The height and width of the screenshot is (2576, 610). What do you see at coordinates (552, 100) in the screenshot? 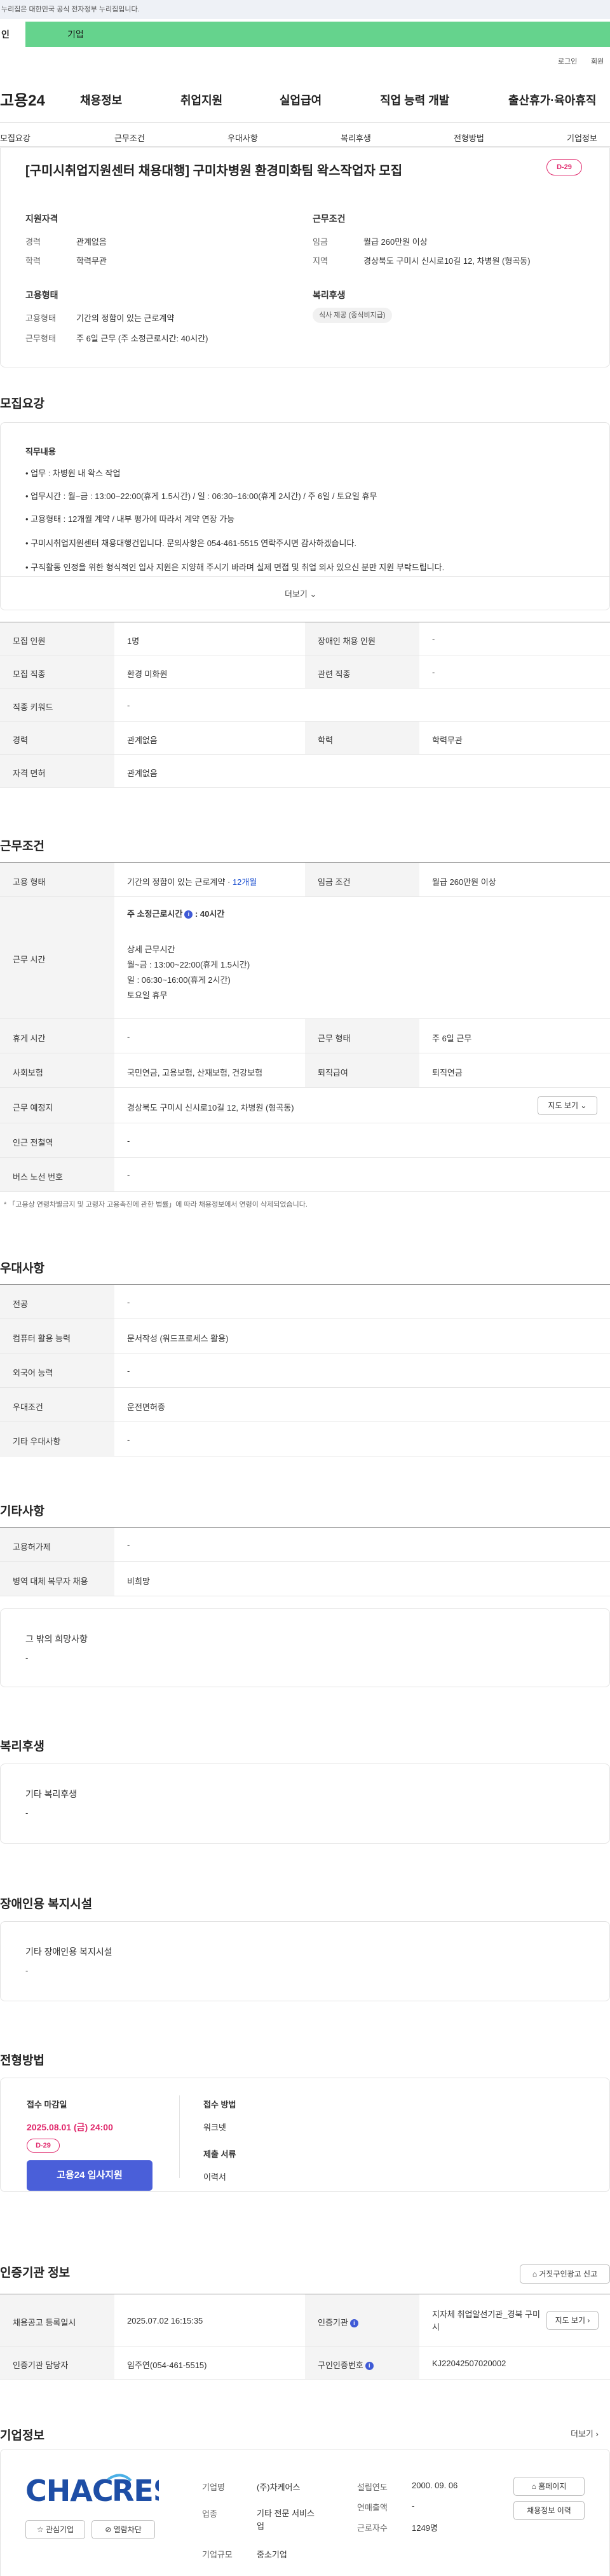
I see `gnb-parental: 출산휴가·육아휴직` at bounding box center [552, 100].